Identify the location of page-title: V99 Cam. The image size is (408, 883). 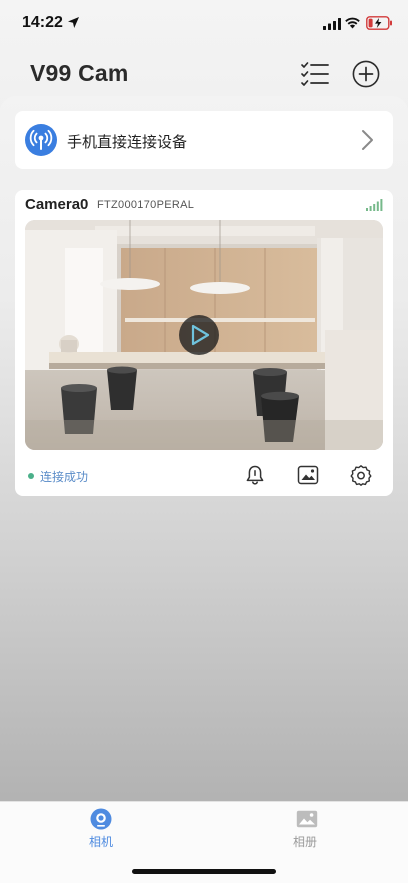
(79, 73).